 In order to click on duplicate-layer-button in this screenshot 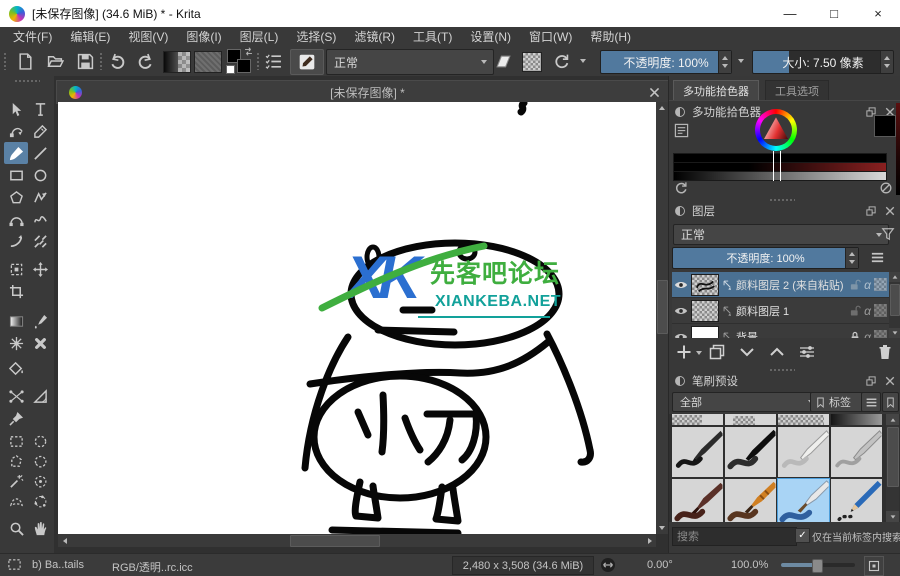, I will do `click(717, 352)`.